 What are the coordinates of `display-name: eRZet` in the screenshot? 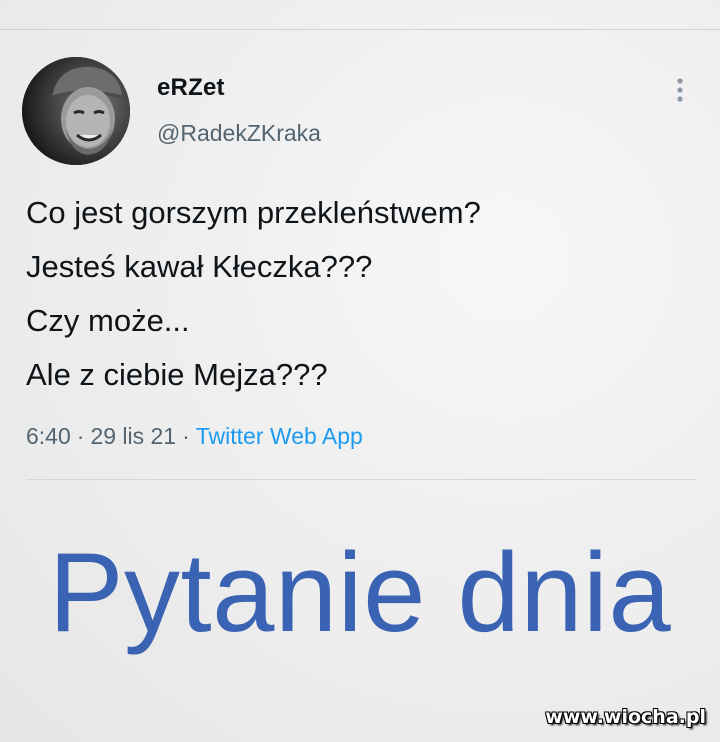 It's located at (191, 88).